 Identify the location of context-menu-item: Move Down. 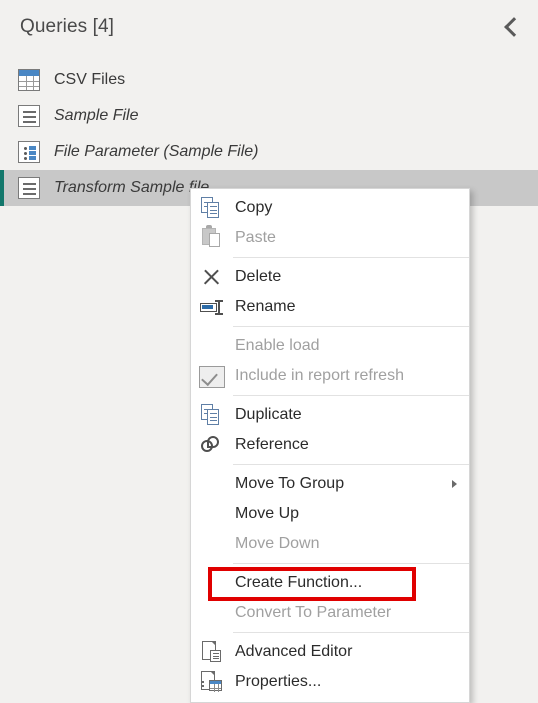
(330, 544).